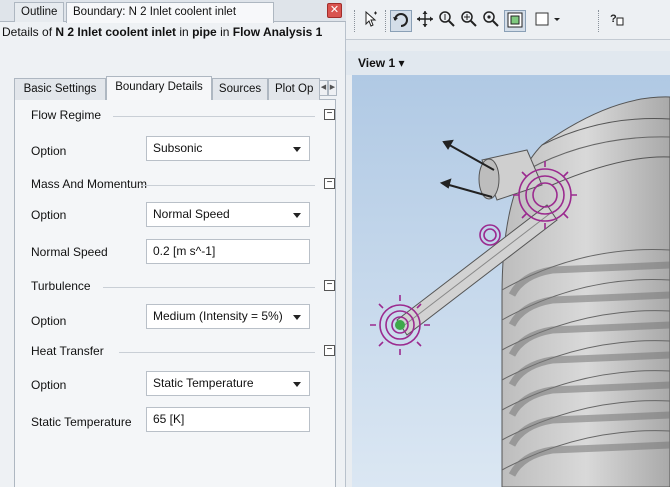 The image size is (670, 487). Describe the element at coordinates (89, 184) in the screenshot. I see `section-title: Mass And Momentum` at that location.